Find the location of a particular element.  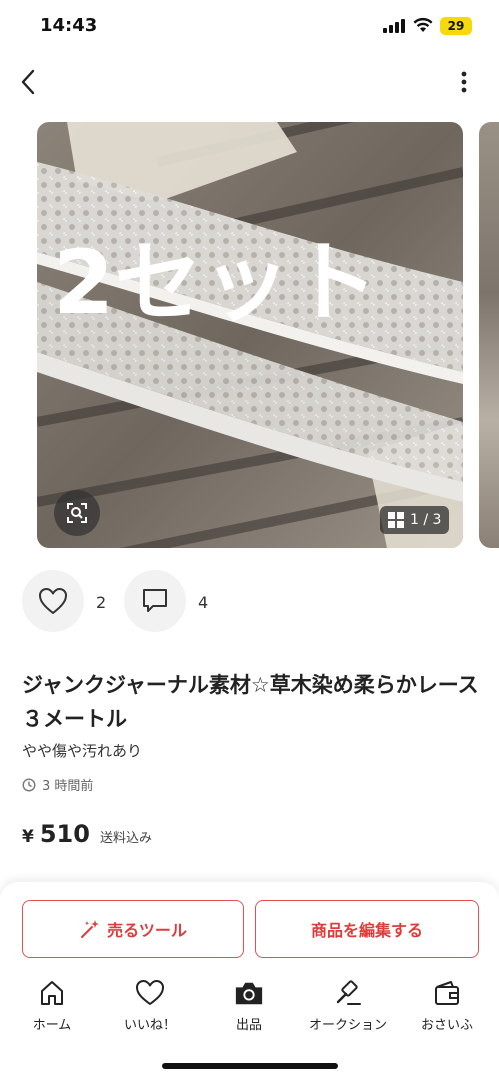

status-time: 14:43 is located at coordinates (69, 25).